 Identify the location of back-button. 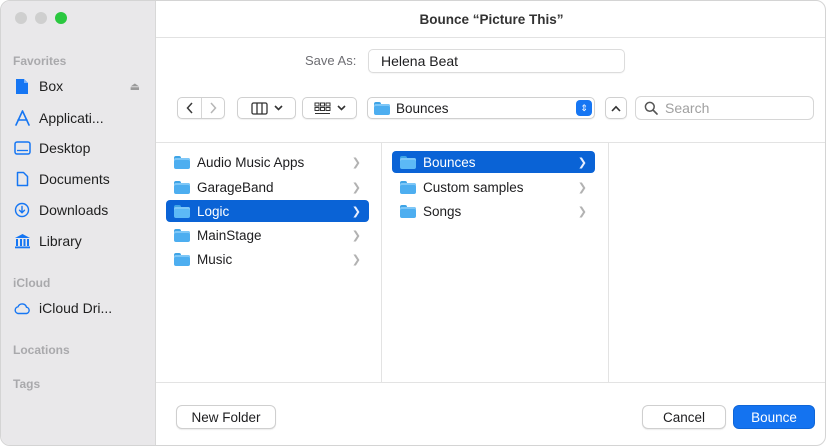
(189, 108).